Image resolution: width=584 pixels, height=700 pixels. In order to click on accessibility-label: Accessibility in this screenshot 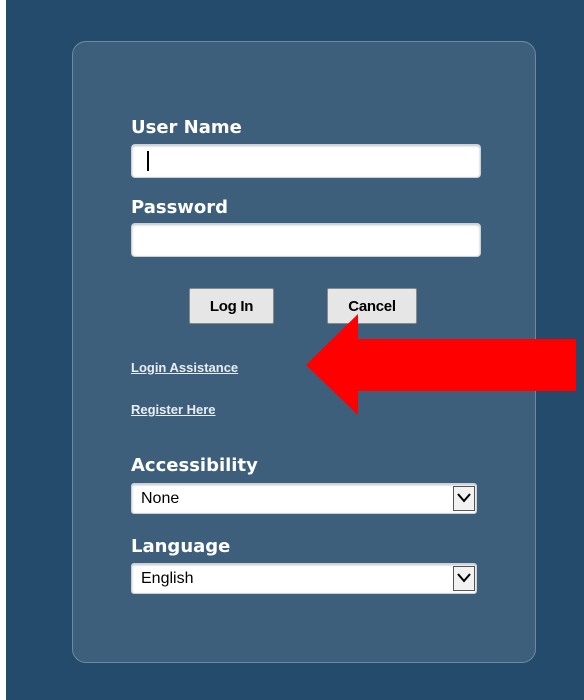, I will do `click(194, 465)`.